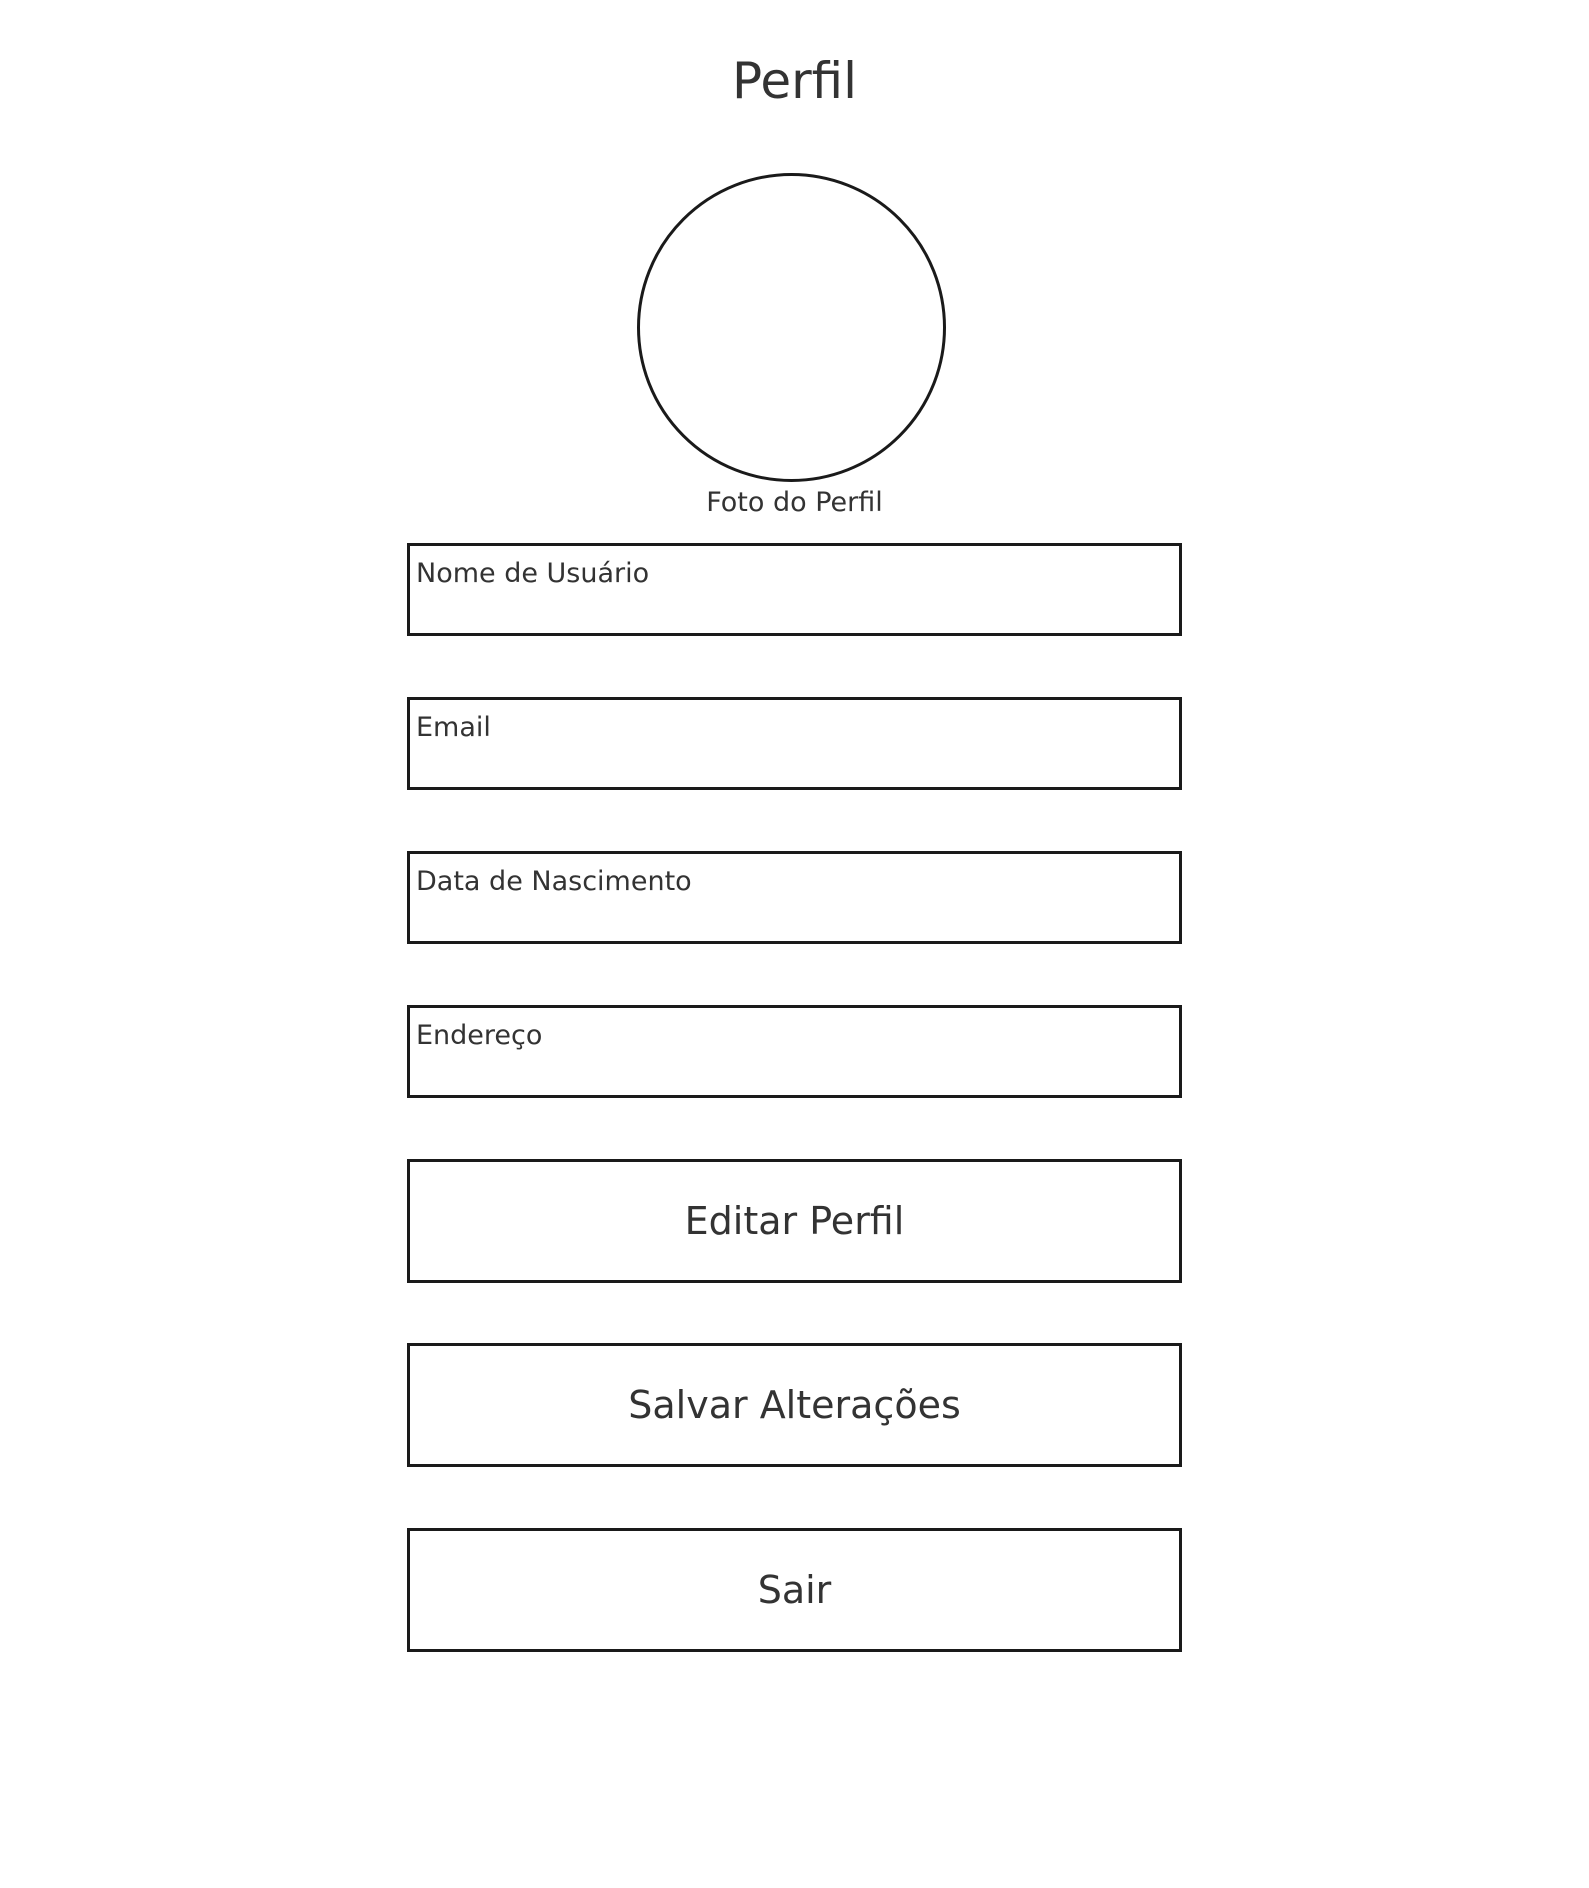  Describe the element at coordinates (794, 1590) in the screenshot. I see `logout-button: Sair` at that location.